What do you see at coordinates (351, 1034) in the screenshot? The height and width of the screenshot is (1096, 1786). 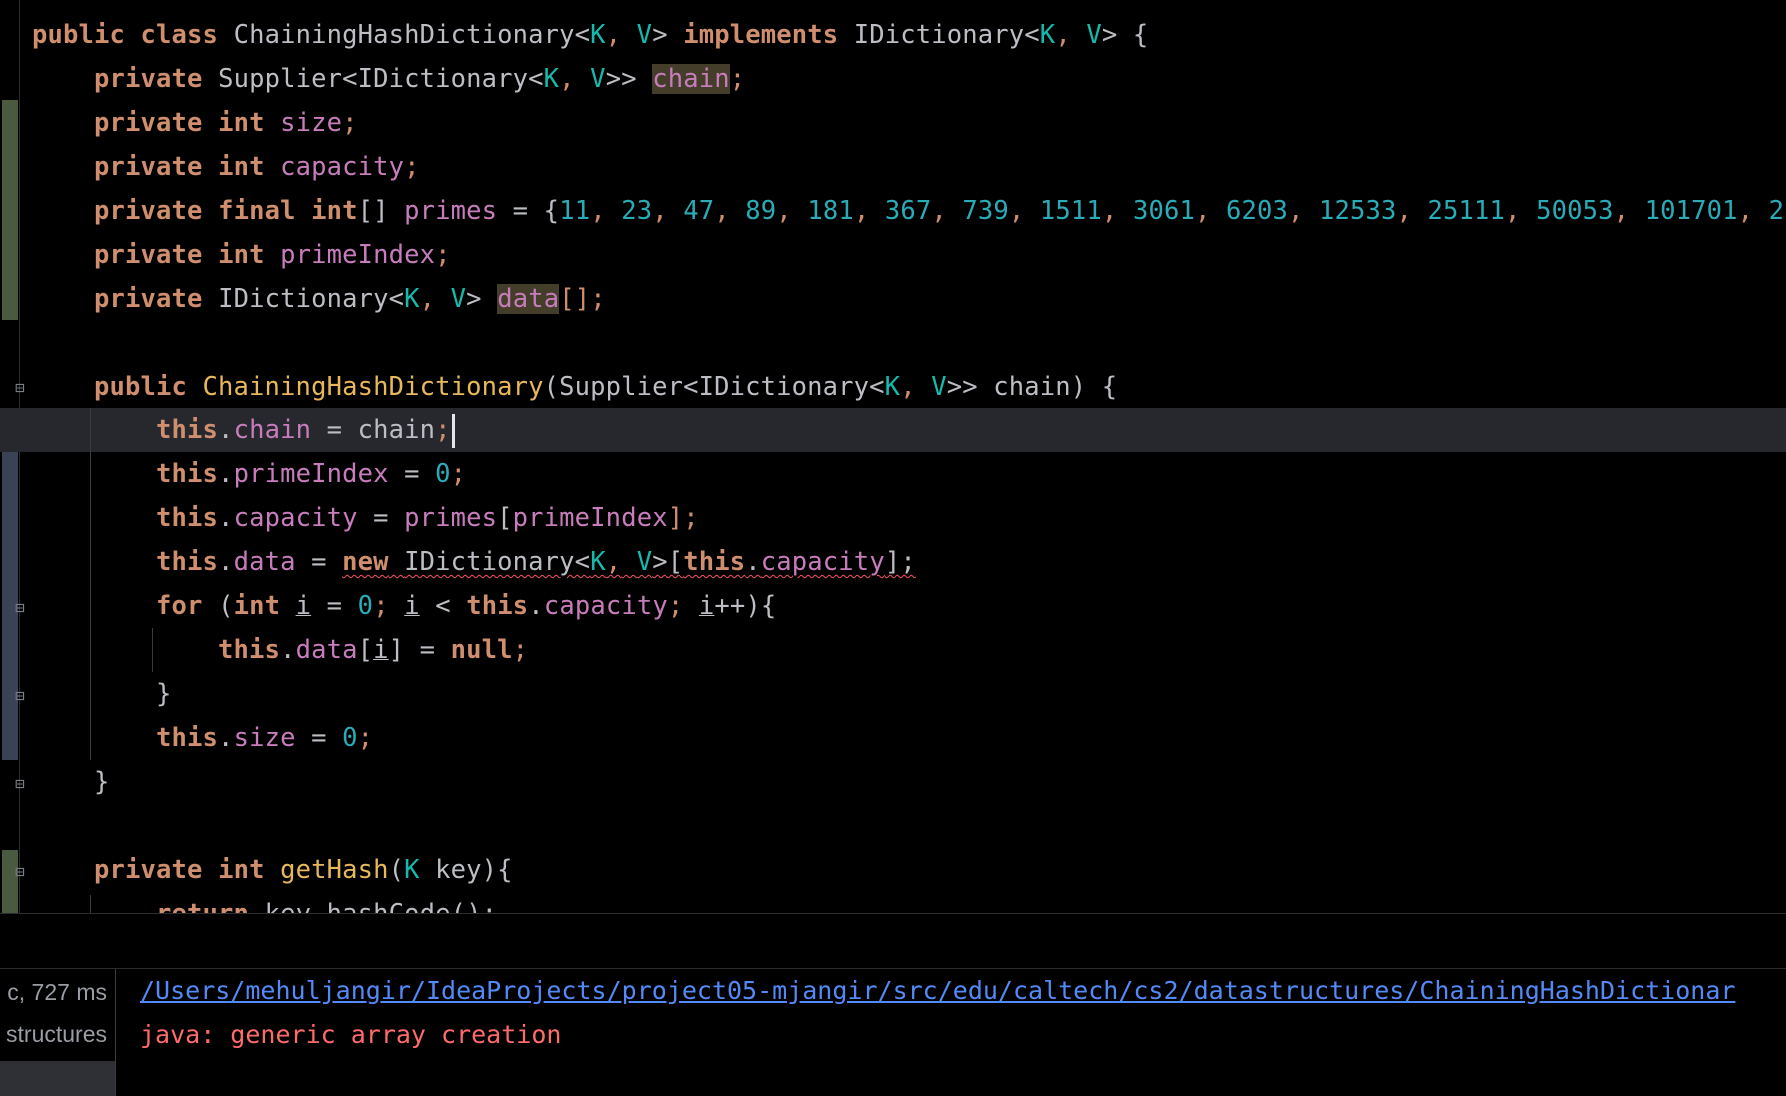 I see `error-message: java: generic array creation` at bounding box center [351, 1034].